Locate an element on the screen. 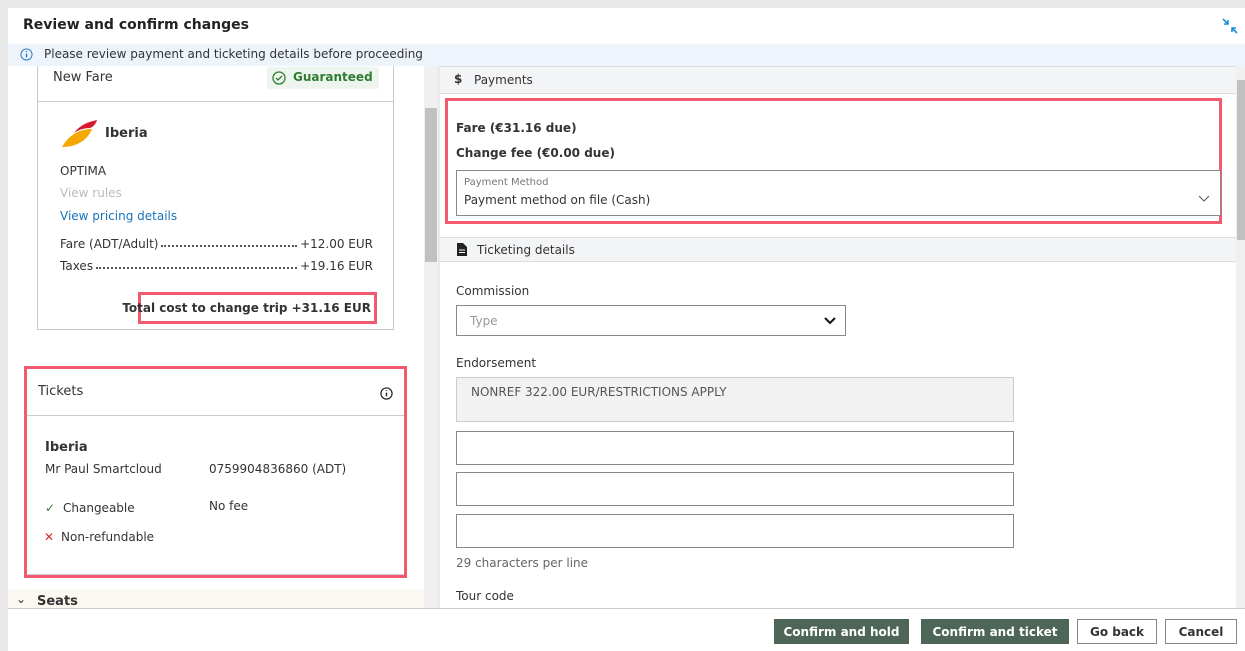 Image resolution: width=1245 pixels, height=651 pixels. fare-due: Fare (€31.16 due) is located at coordinates (516, 128).